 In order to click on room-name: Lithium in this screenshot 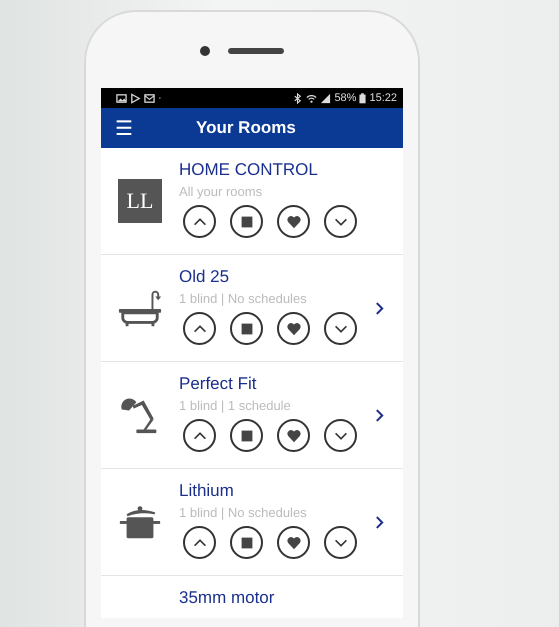, I will do `click(207, 491)`.